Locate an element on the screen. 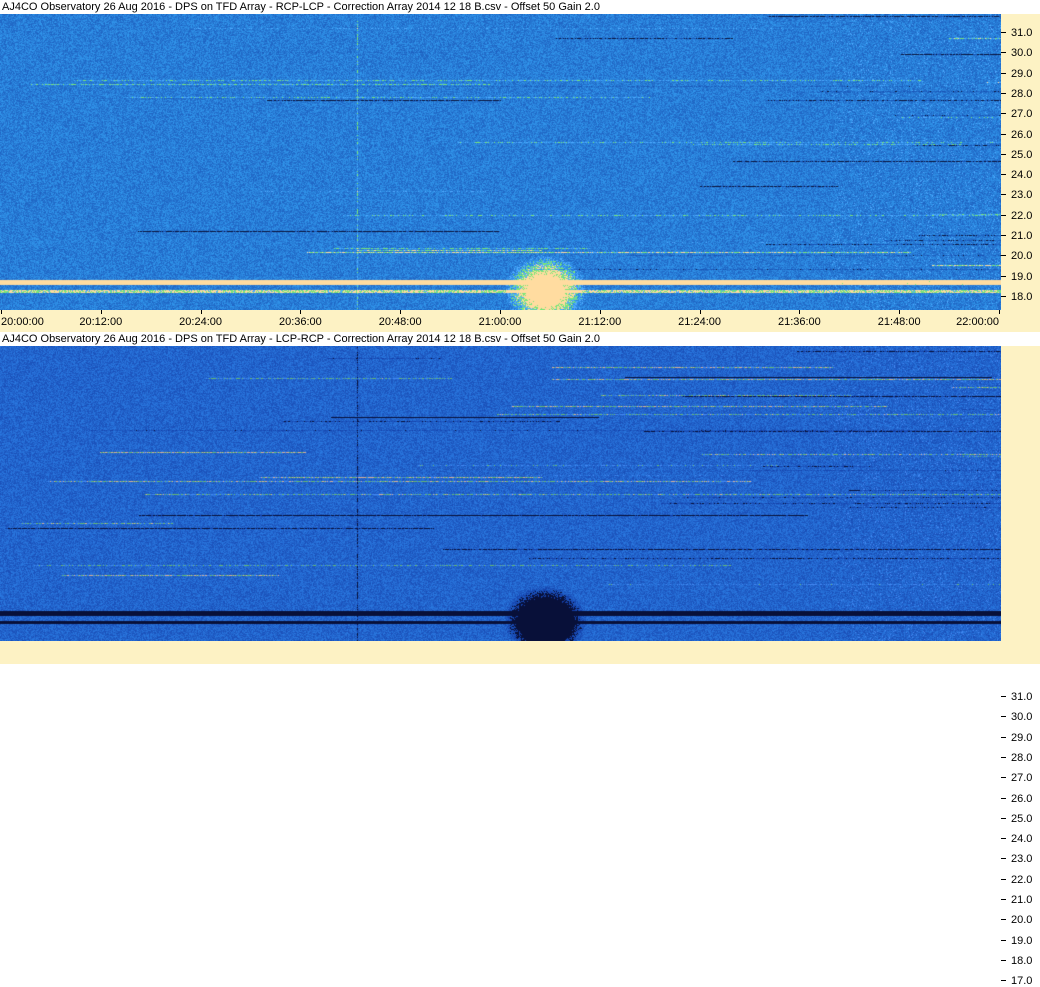  frequency-label: 31.0 is located at coordinates (1022, 697).